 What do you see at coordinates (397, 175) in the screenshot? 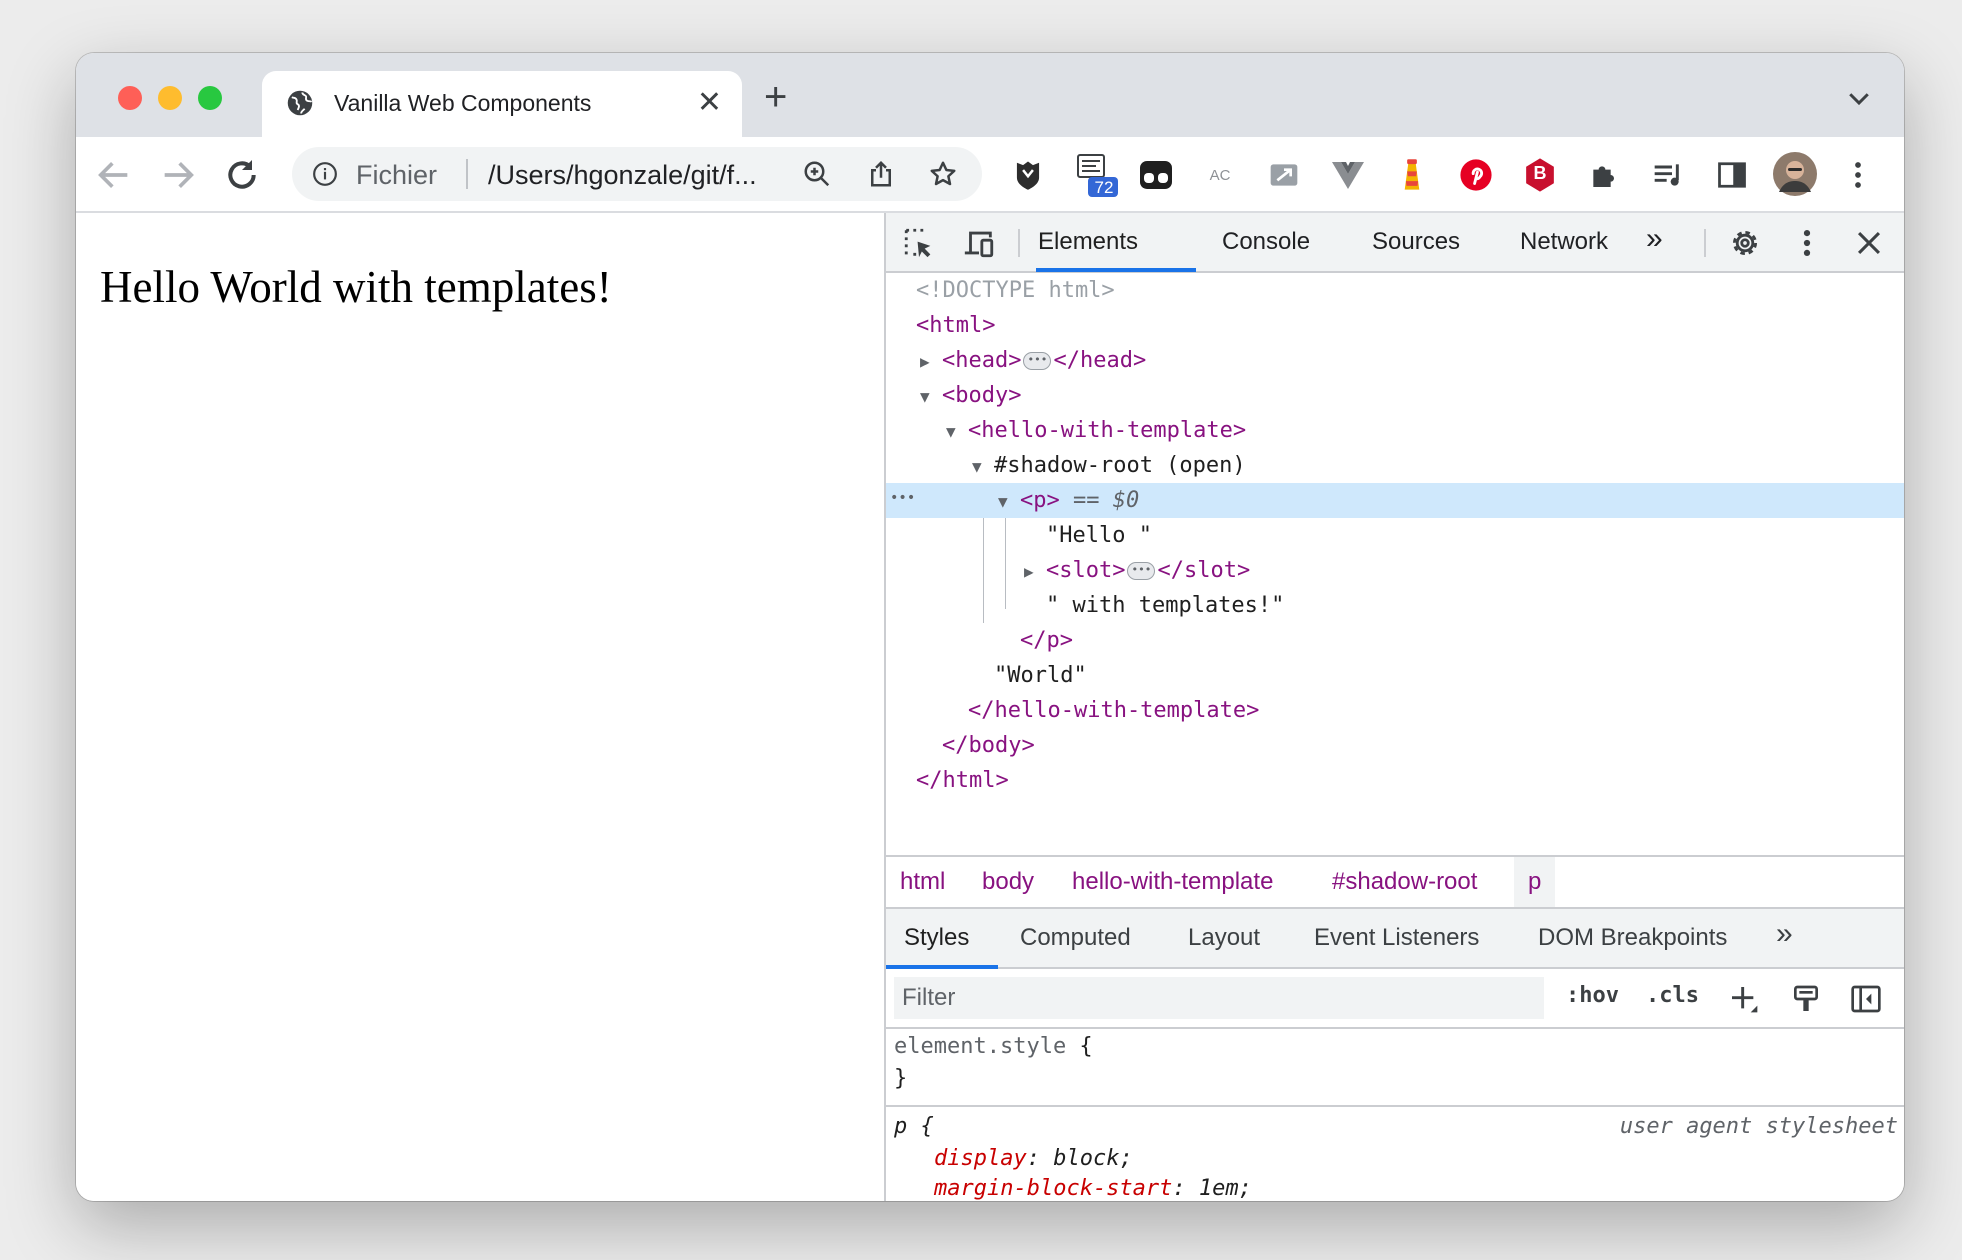
I see `scheme-label: Fichier` at bounding box center [397, 175].